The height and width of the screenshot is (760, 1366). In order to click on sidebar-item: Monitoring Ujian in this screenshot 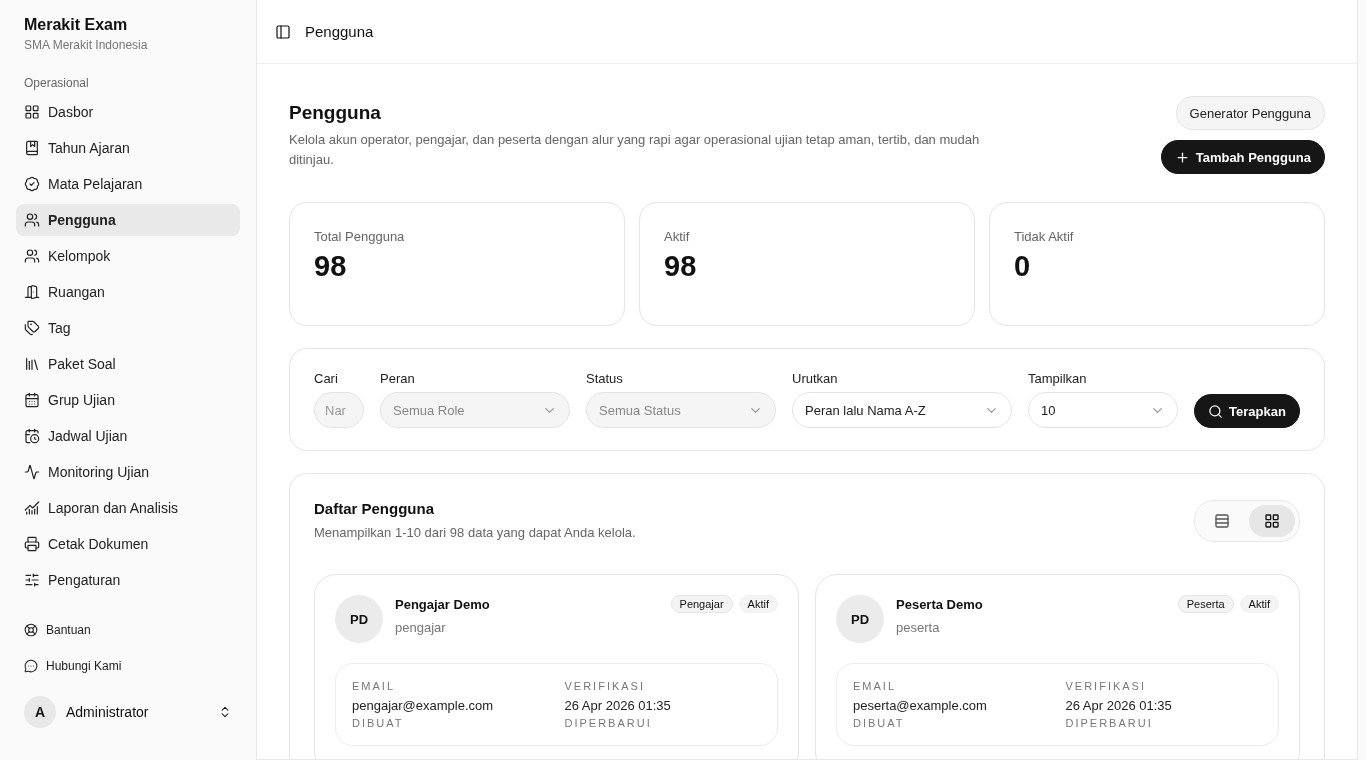, I will do `click(128, 472)`.